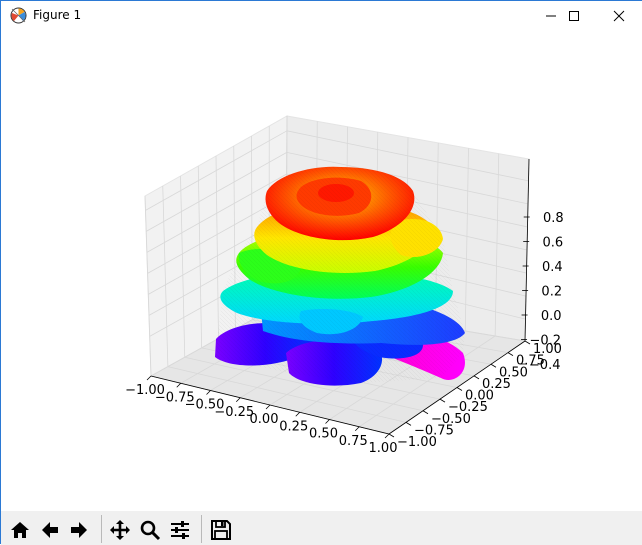 The width and height of the screenshot is (642, 545). I want to click on forward-button, so click(79, 530).